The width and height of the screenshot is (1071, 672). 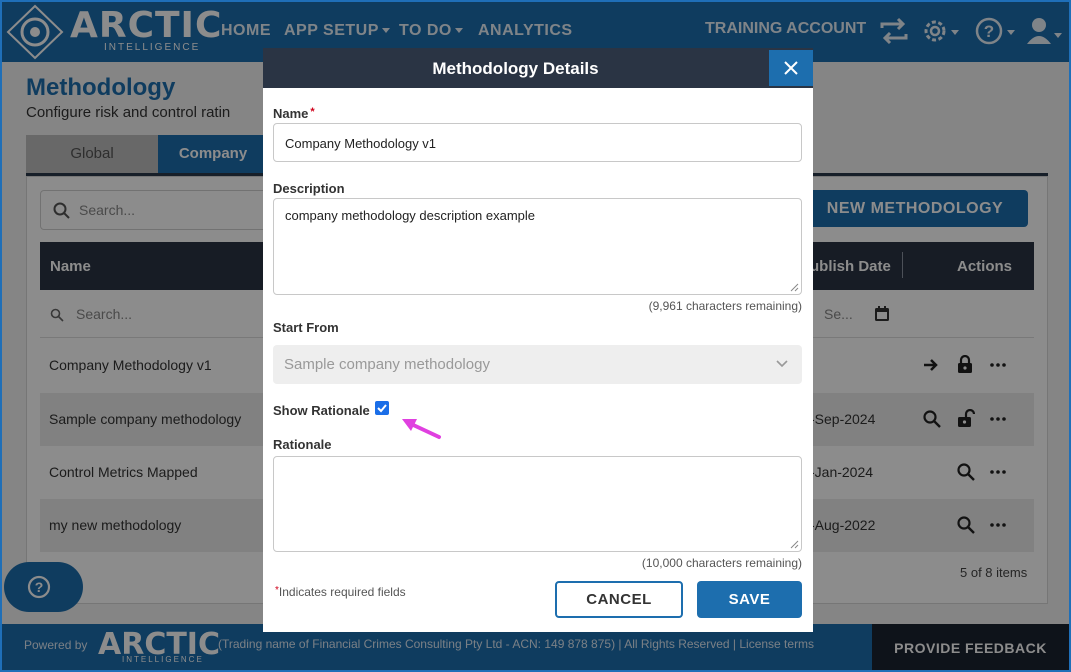 What do you see at coordinates (294, 113) in the screenshot?
I see `name-label: Name *` at bounding box center [294, 113].